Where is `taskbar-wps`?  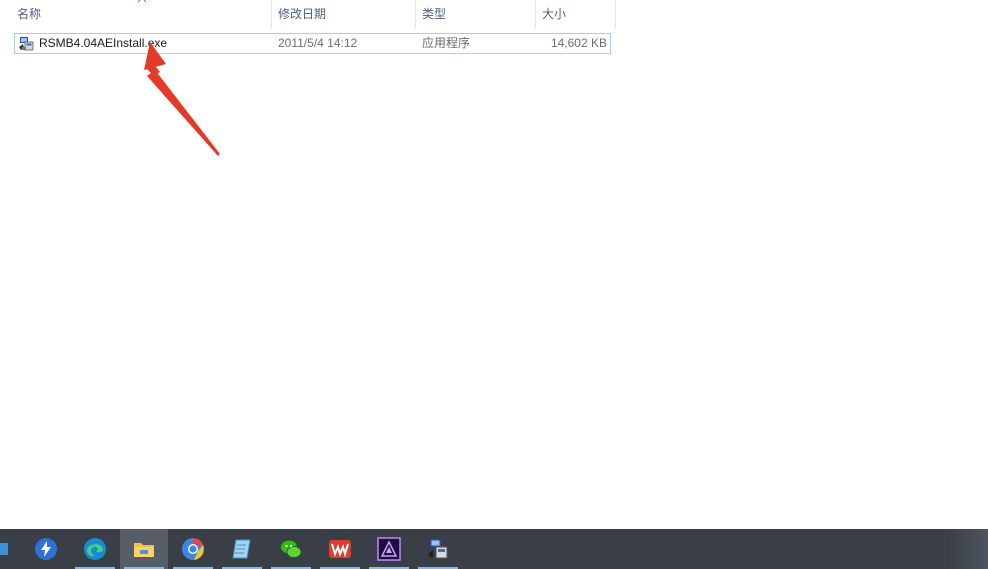
taskbar-wps is located at coordinates (340, 549).